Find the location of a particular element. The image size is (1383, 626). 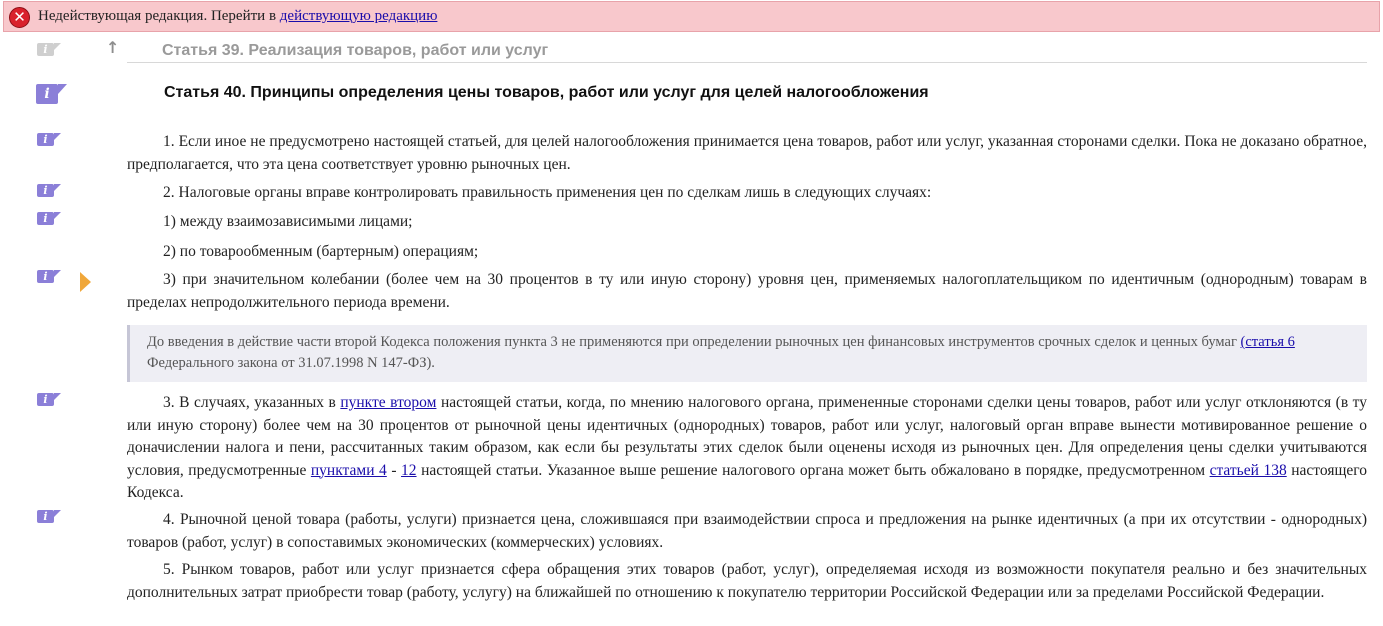

banner-text: Недействующая редакция. Перейти в is located at coordinates (159, 16).